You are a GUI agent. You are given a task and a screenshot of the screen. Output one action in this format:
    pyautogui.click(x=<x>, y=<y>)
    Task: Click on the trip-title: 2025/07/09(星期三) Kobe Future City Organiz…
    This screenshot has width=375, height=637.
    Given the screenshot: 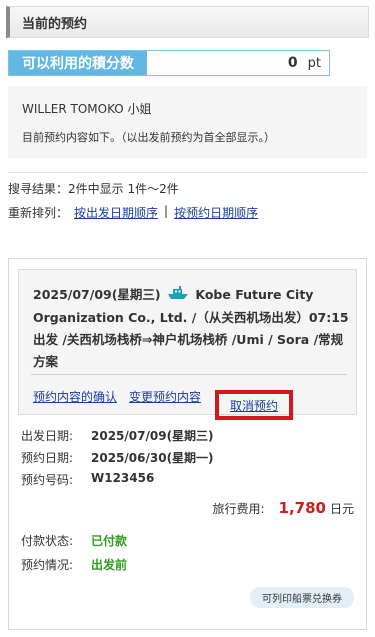 What is the action you would take?
    pyautogui.click(x=191, y=328)
    